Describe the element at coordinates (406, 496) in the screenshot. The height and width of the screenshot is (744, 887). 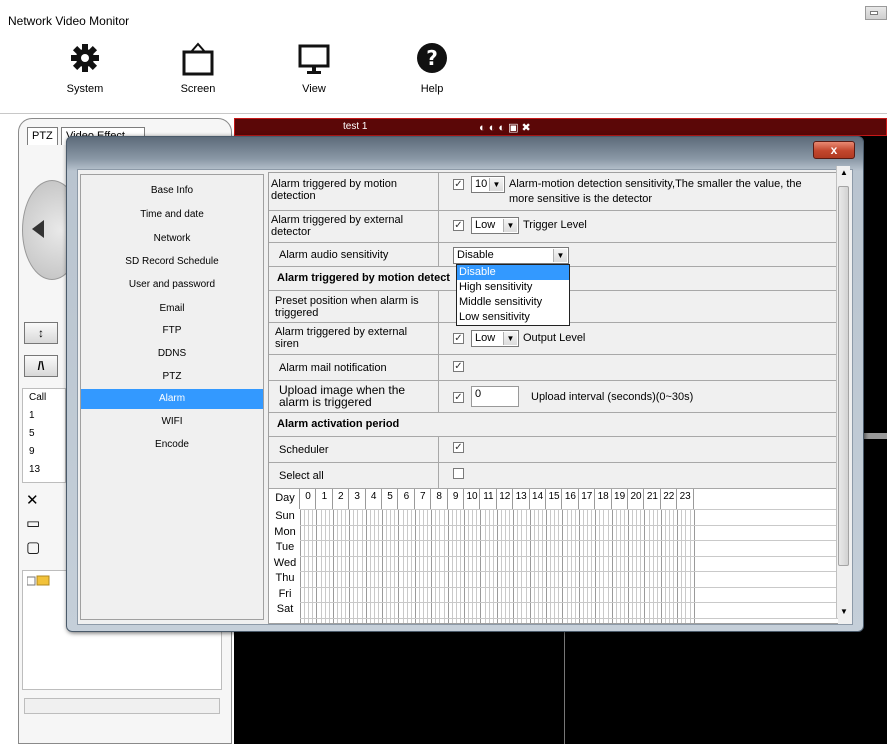
I see `grid-hour-header: 6` at that location.